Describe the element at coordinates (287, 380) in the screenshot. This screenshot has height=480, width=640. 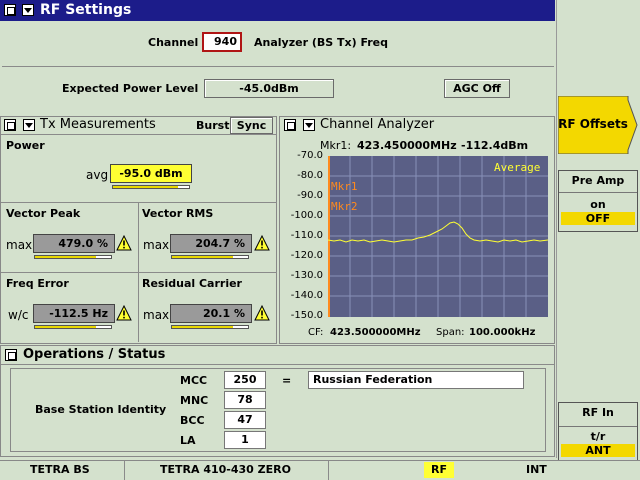
I see `equals-sign: =` at that location.